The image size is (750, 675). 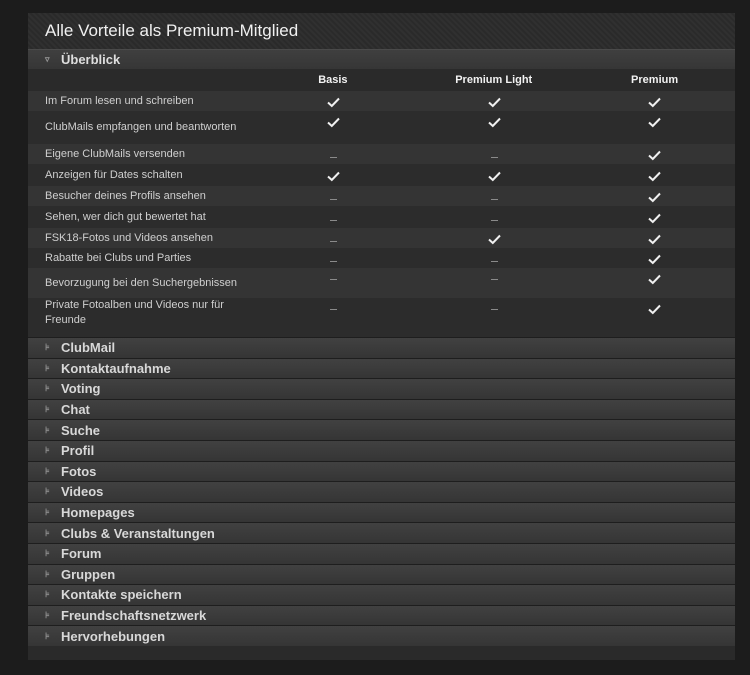 What do you see at coordinates (381, 450) in the screenshot?
I see `section-header: ⊧ Profil` at bounding box center [381, 450].